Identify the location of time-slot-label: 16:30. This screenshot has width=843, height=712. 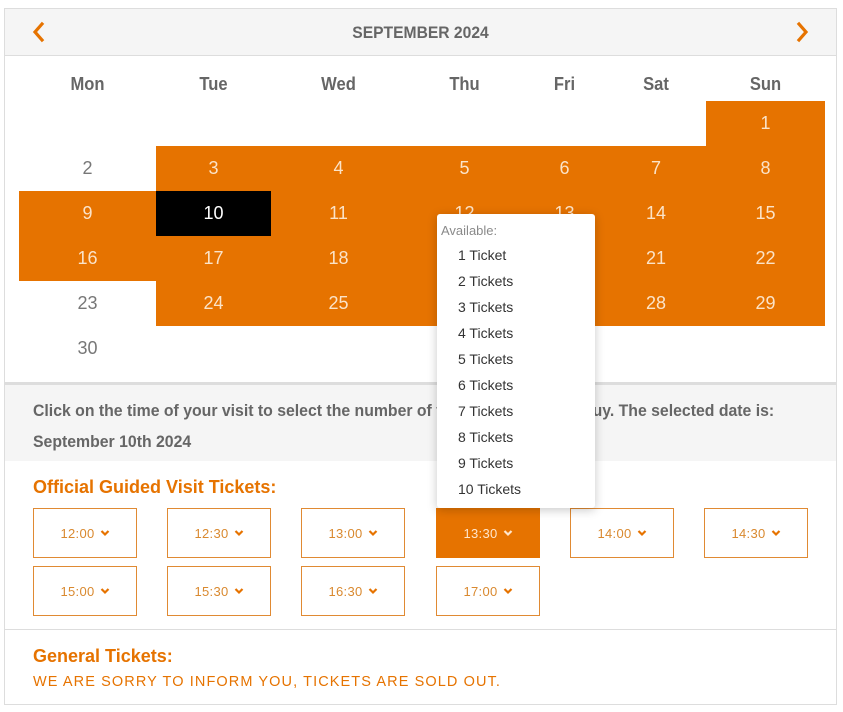
(345, 591).